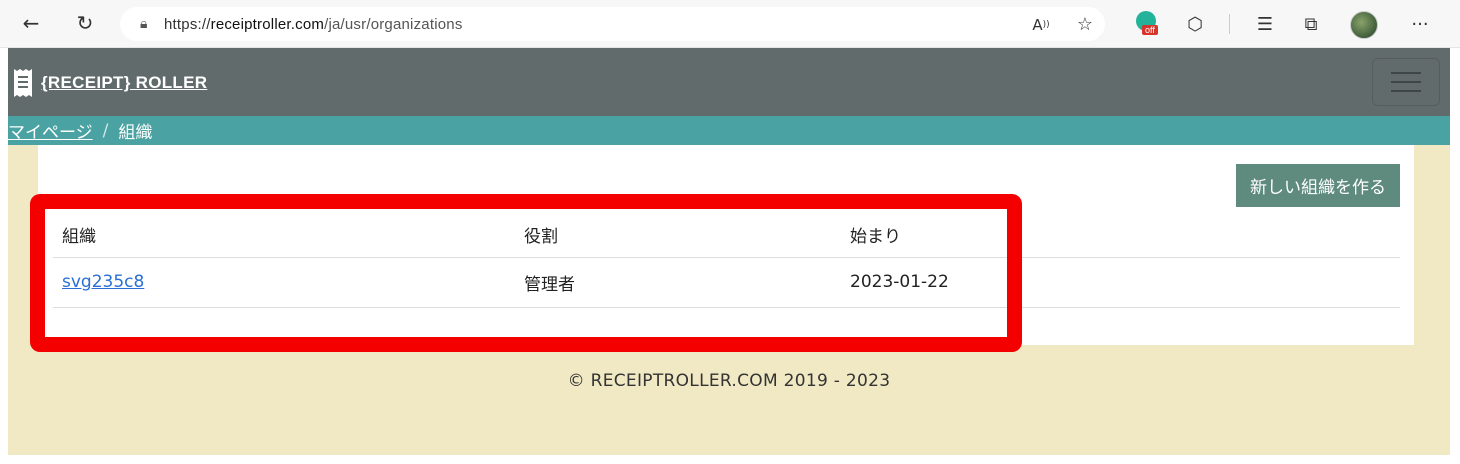 This screenshot has height=464, width=1460. I want to click on extension-off-badge: off, so click(1150, 30).